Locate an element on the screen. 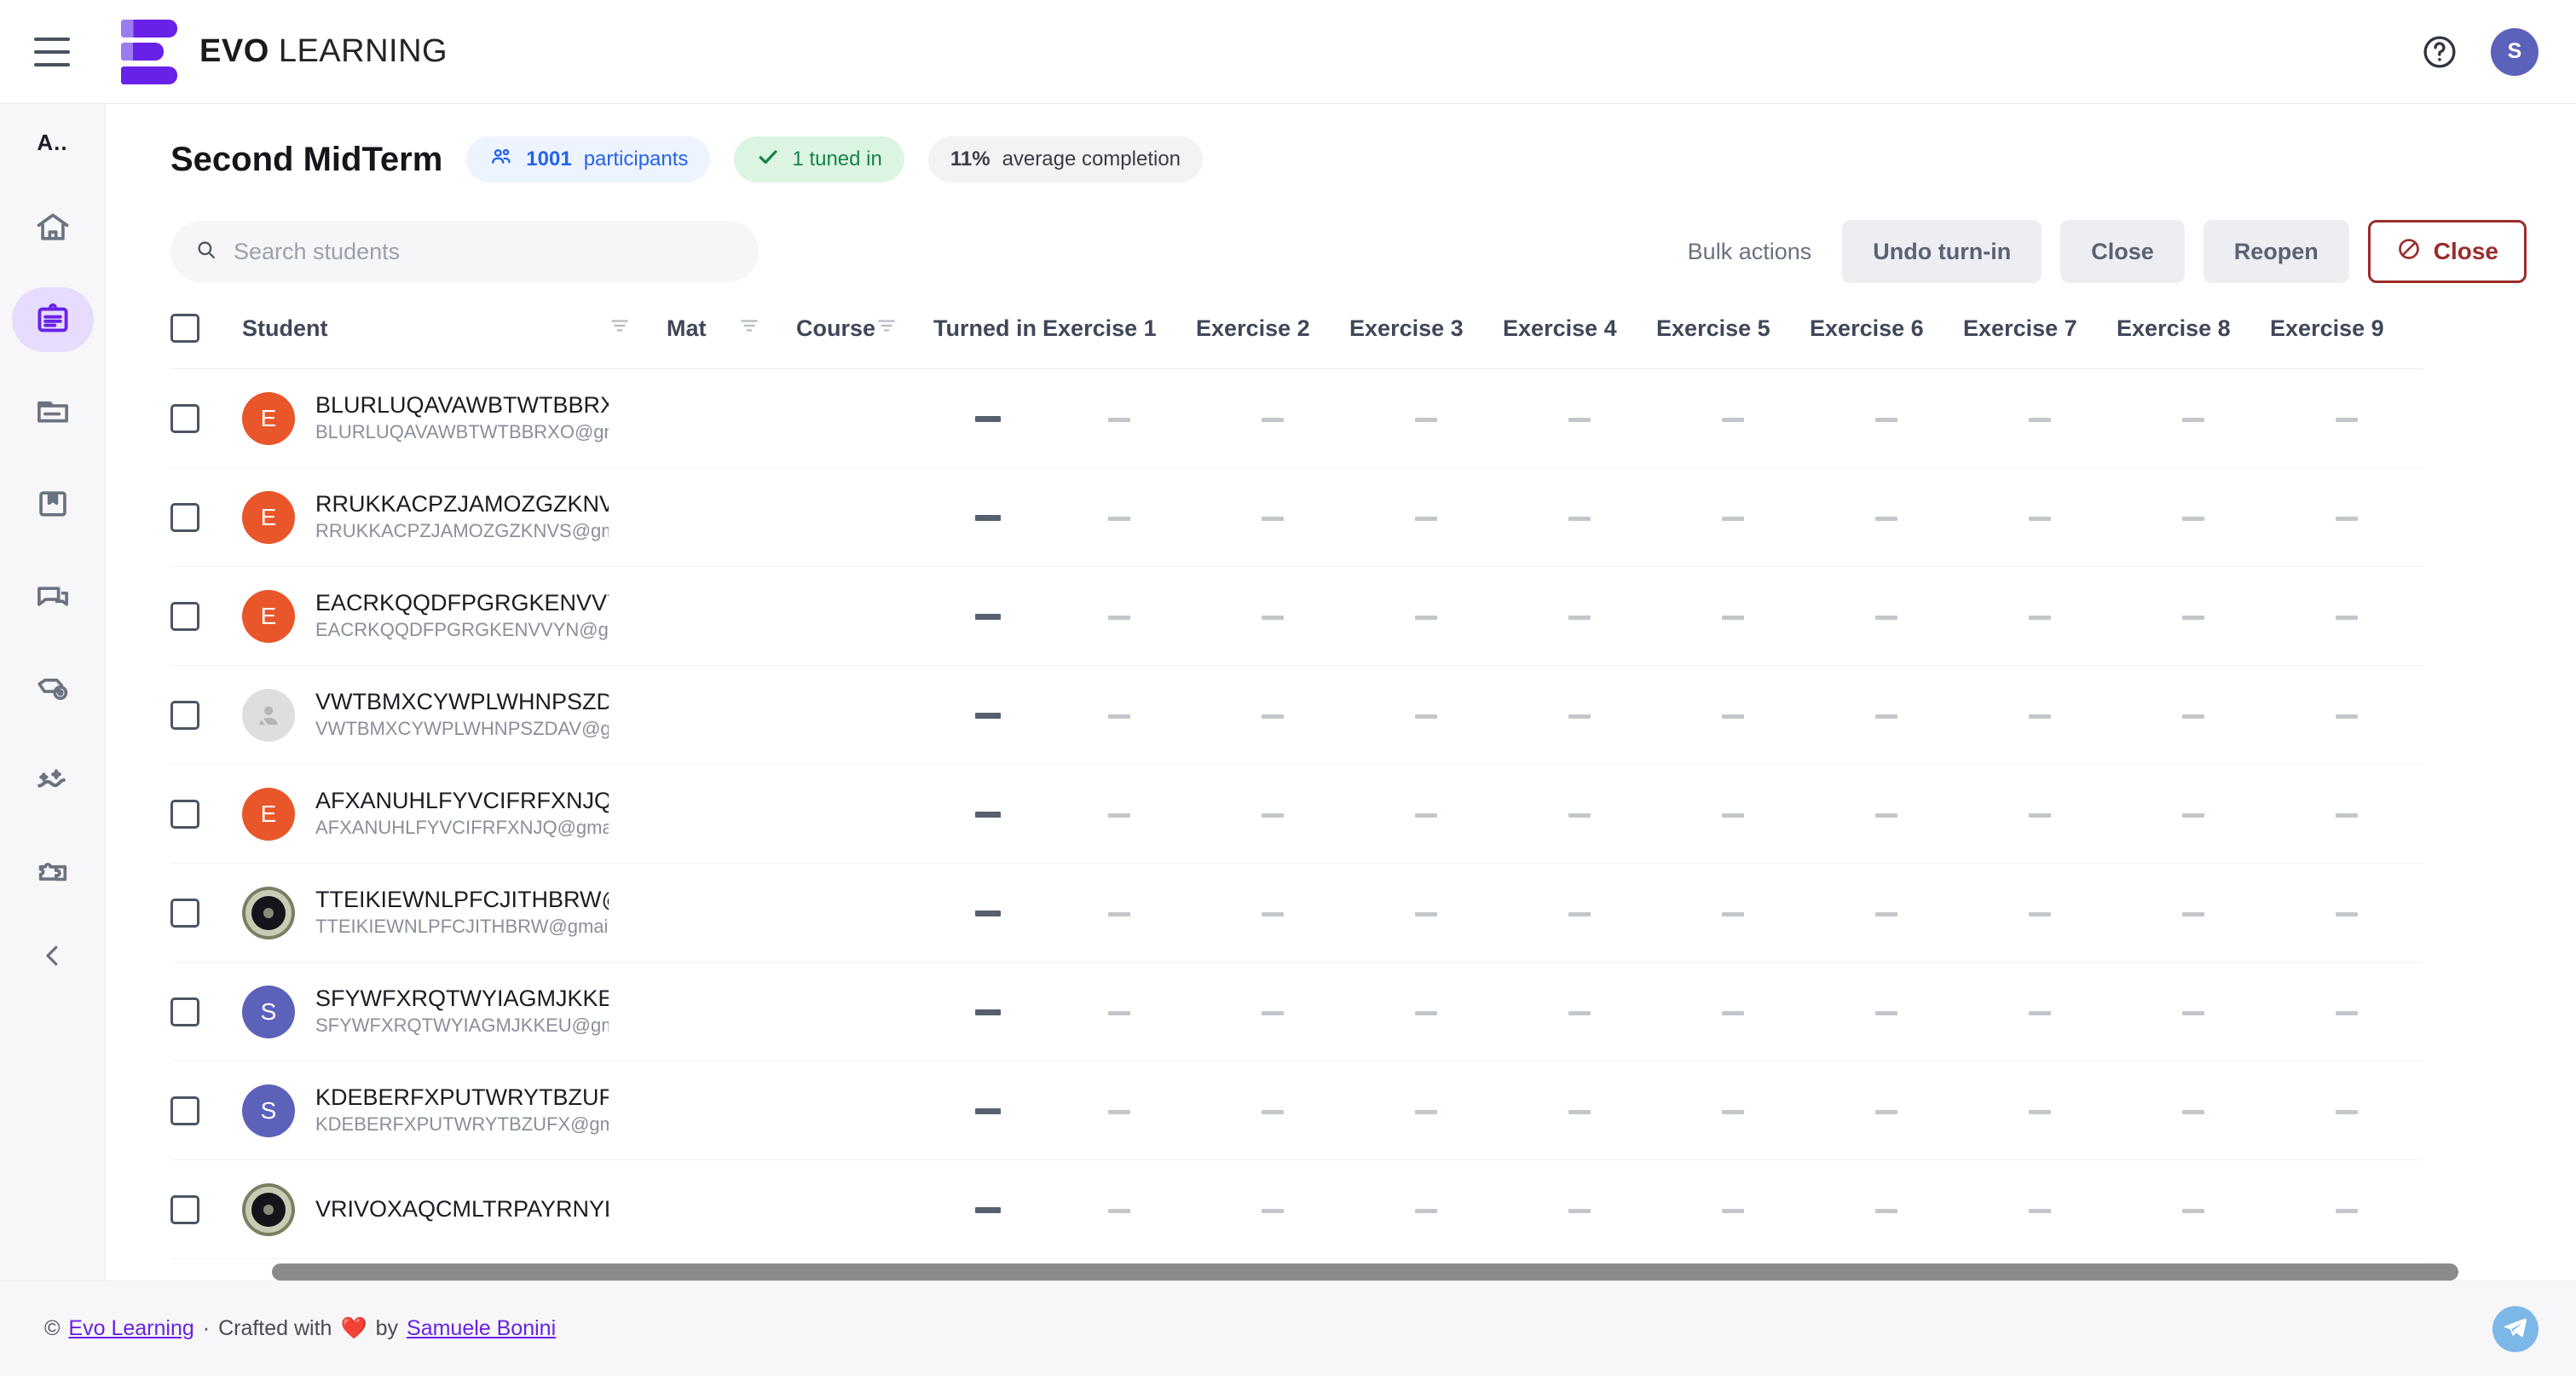  exercise-5-header: Exercise 5 is located at coordinates (1733, 341).